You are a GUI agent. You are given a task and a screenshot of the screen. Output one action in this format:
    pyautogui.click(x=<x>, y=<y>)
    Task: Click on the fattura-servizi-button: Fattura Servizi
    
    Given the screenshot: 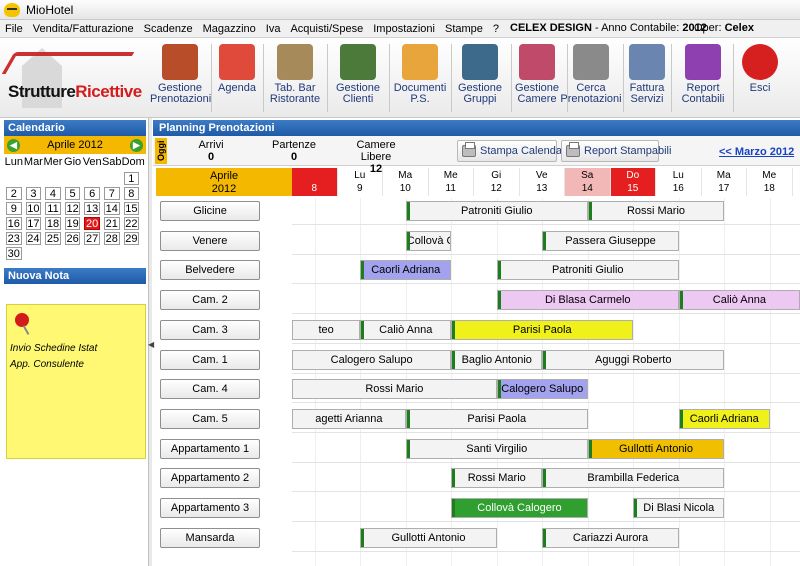 What is the action you would take?
    pyautogui.click(x=647, y=78)
    